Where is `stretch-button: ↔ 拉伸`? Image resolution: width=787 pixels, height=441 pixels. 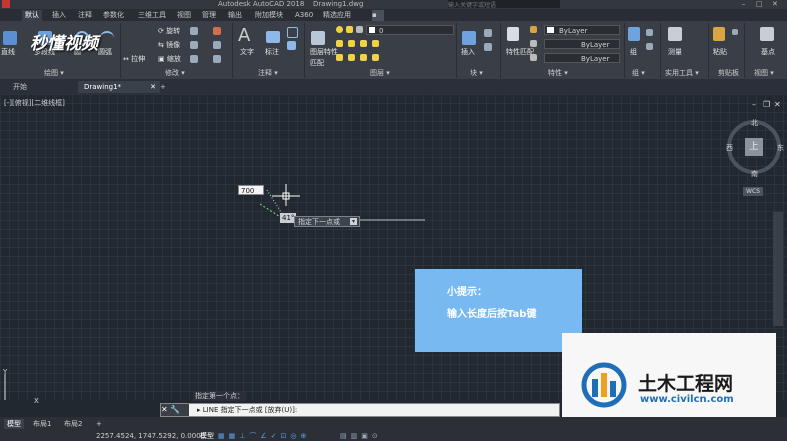
stretch-button: ↔ 拉伸 is located at coordinates (134, 59).